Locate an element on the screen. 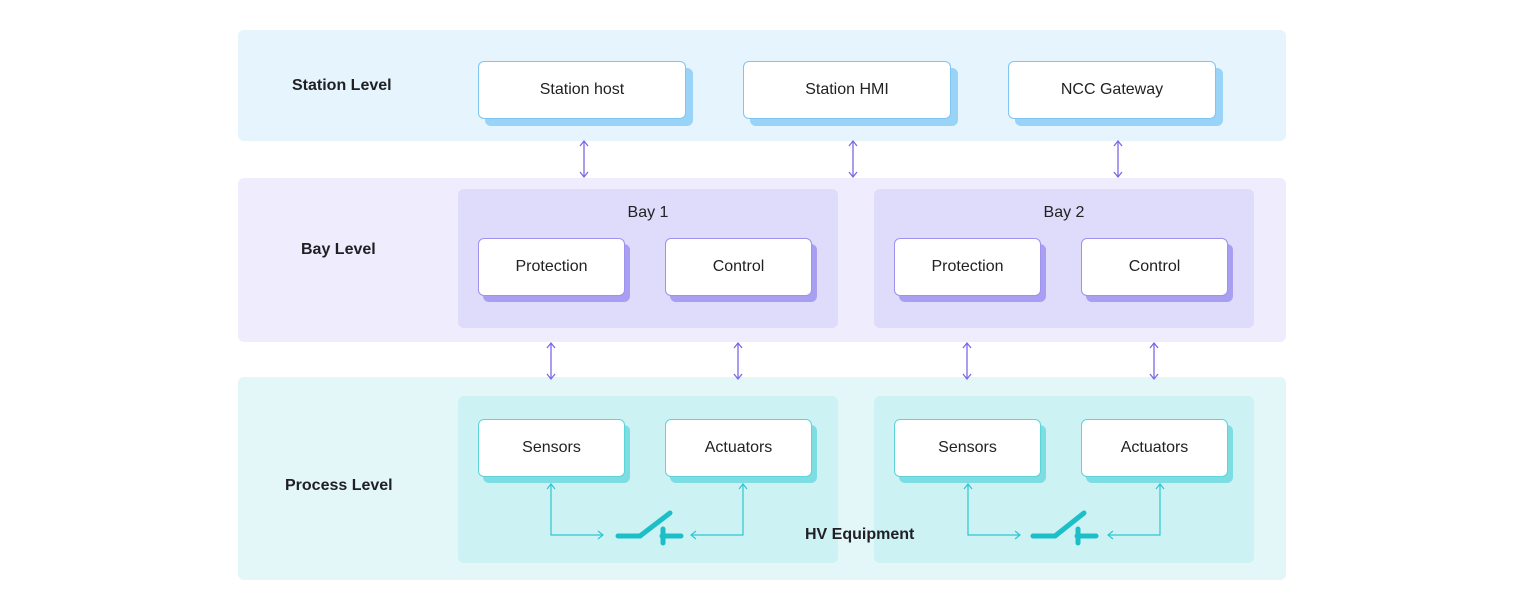 The height and width of the screenshot is (603, 1520). hv-equipment-label: HV Equipment is located at coordinates (860, 534).